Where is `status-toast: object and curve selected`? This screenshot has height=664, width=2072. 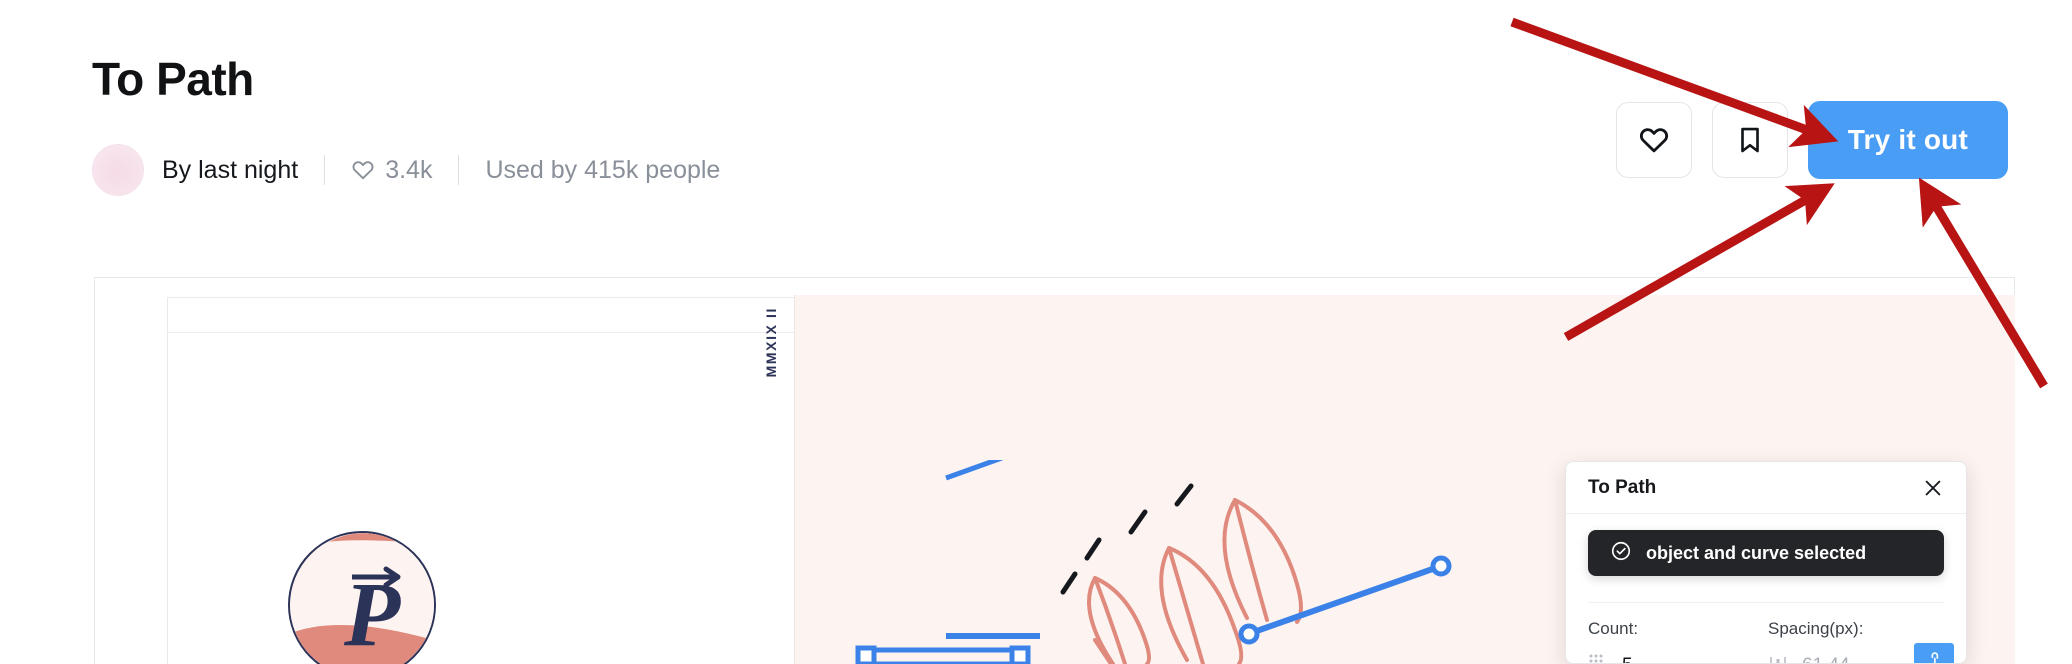 status-toast: object and curve selected is located at coordinates (1766, 553).